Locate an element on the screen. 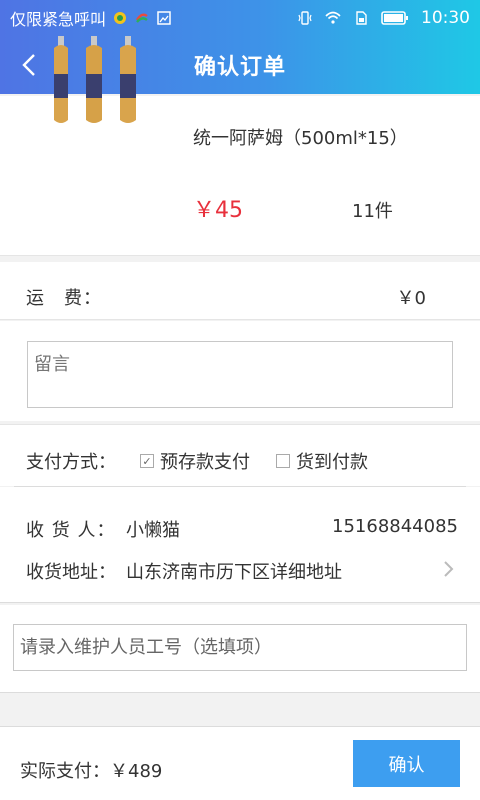  product-name: 统一阿萨姆（500ml*15） is located at coordinates (300, 138).